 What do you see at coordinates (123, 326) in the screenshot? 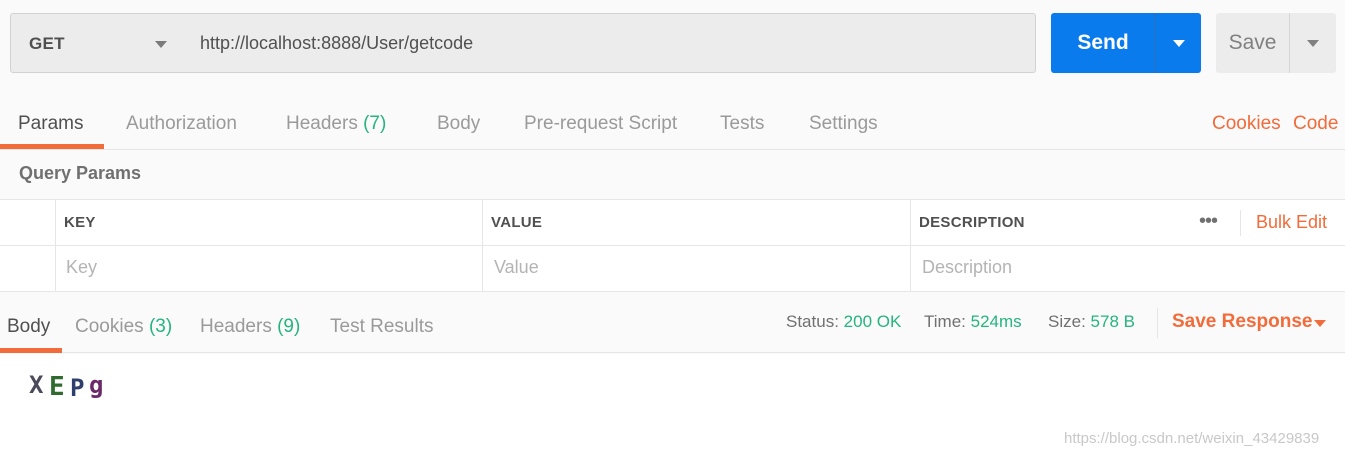
I see `response-tab-cookies: Cookies (3)` at bounding box center [123, 326].